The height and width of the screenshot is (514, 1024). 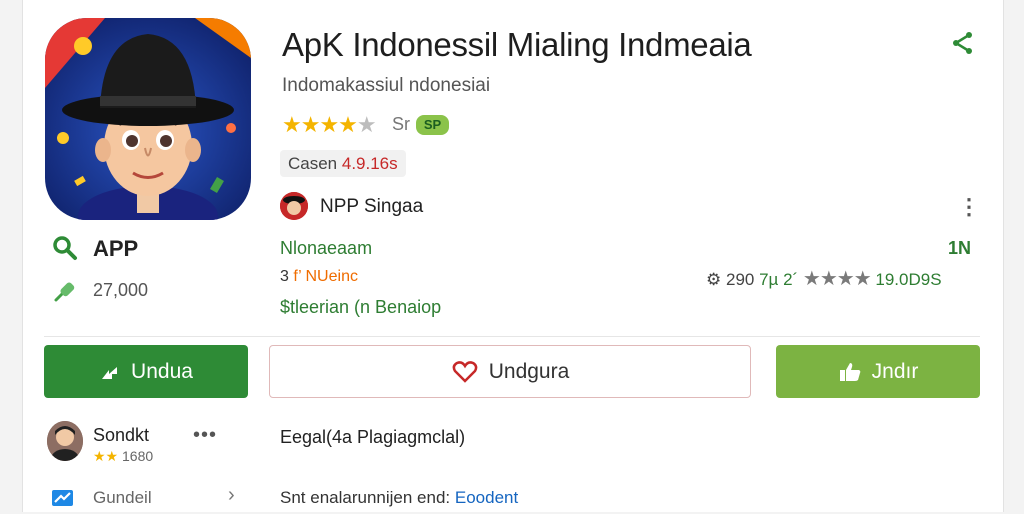 I want to click on secondary-button: Undgura, so click(x=510, y=371).